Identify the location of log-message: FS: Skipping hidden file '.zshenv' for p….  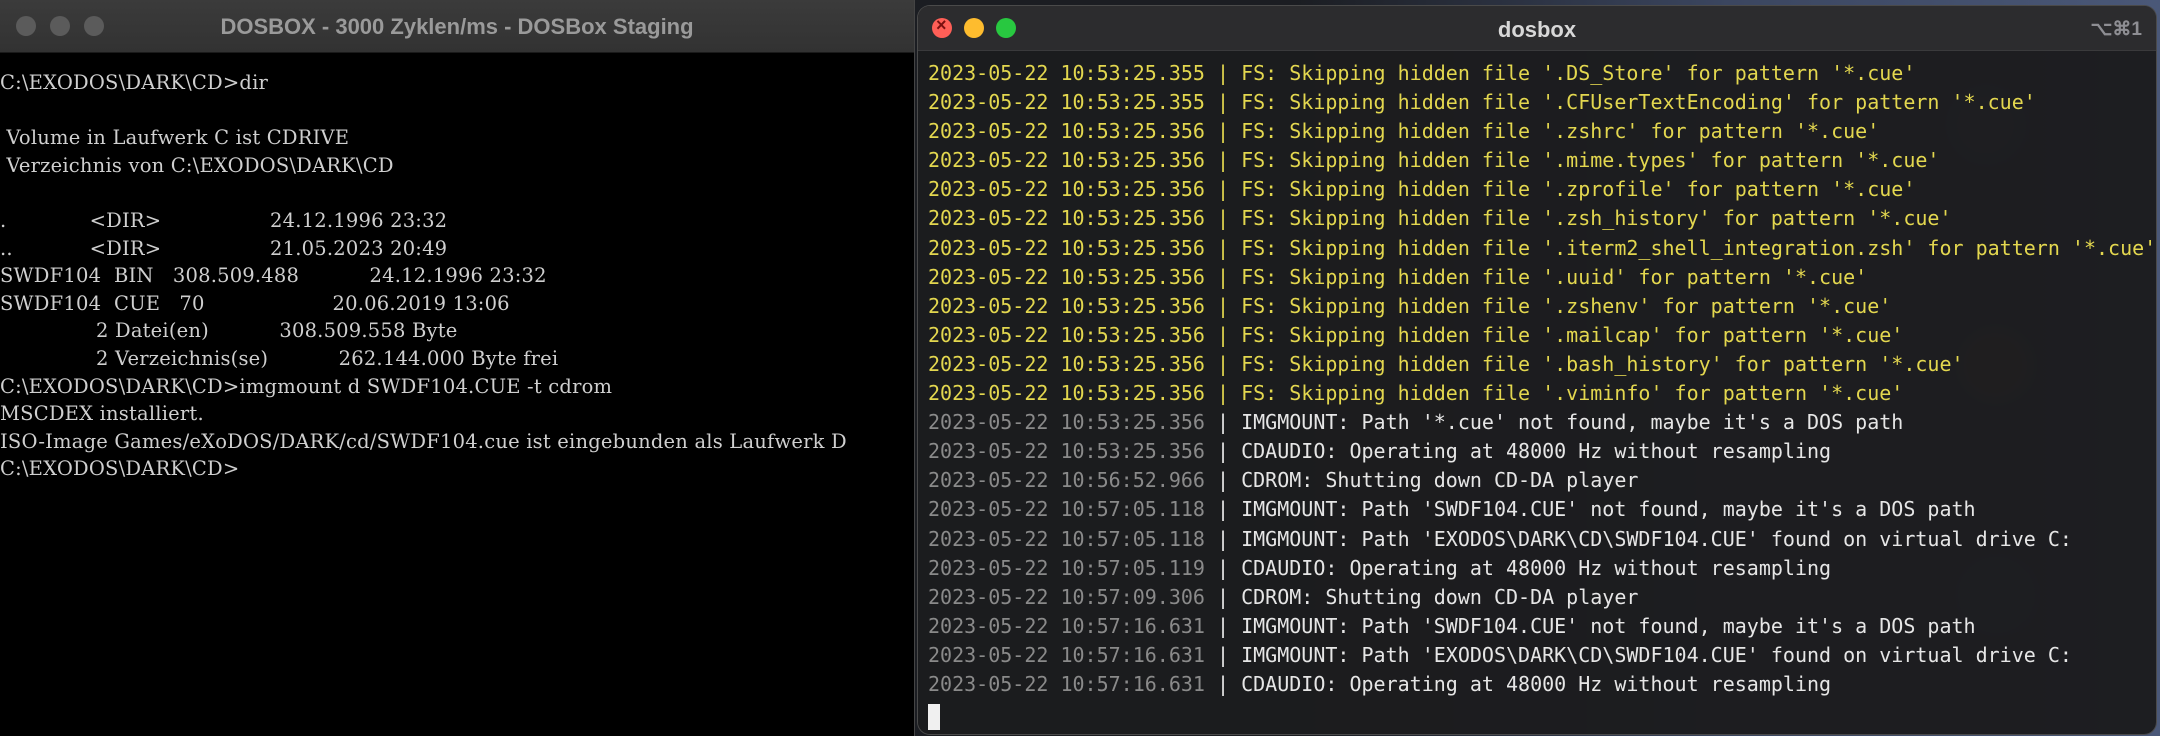
(1566, 305).